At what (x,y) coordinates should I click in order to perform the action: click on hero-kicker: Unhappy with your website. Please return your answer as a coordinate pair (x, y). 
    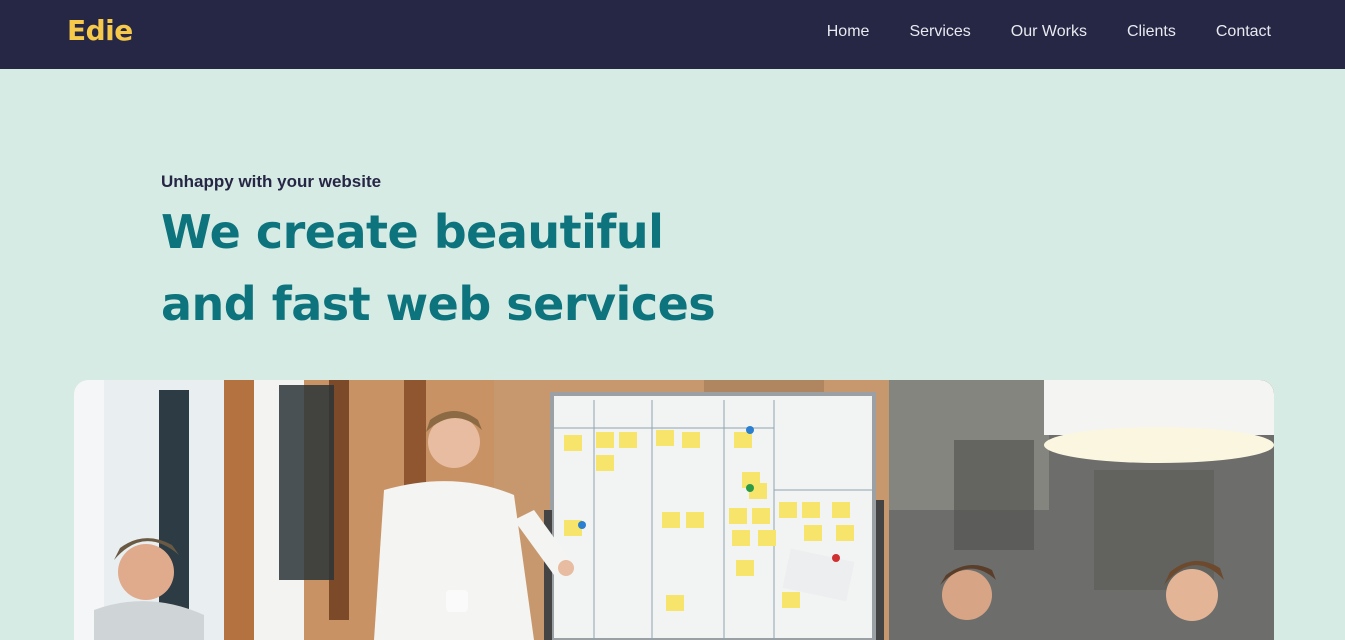
    Looking at the image, I should click on (271, 181).